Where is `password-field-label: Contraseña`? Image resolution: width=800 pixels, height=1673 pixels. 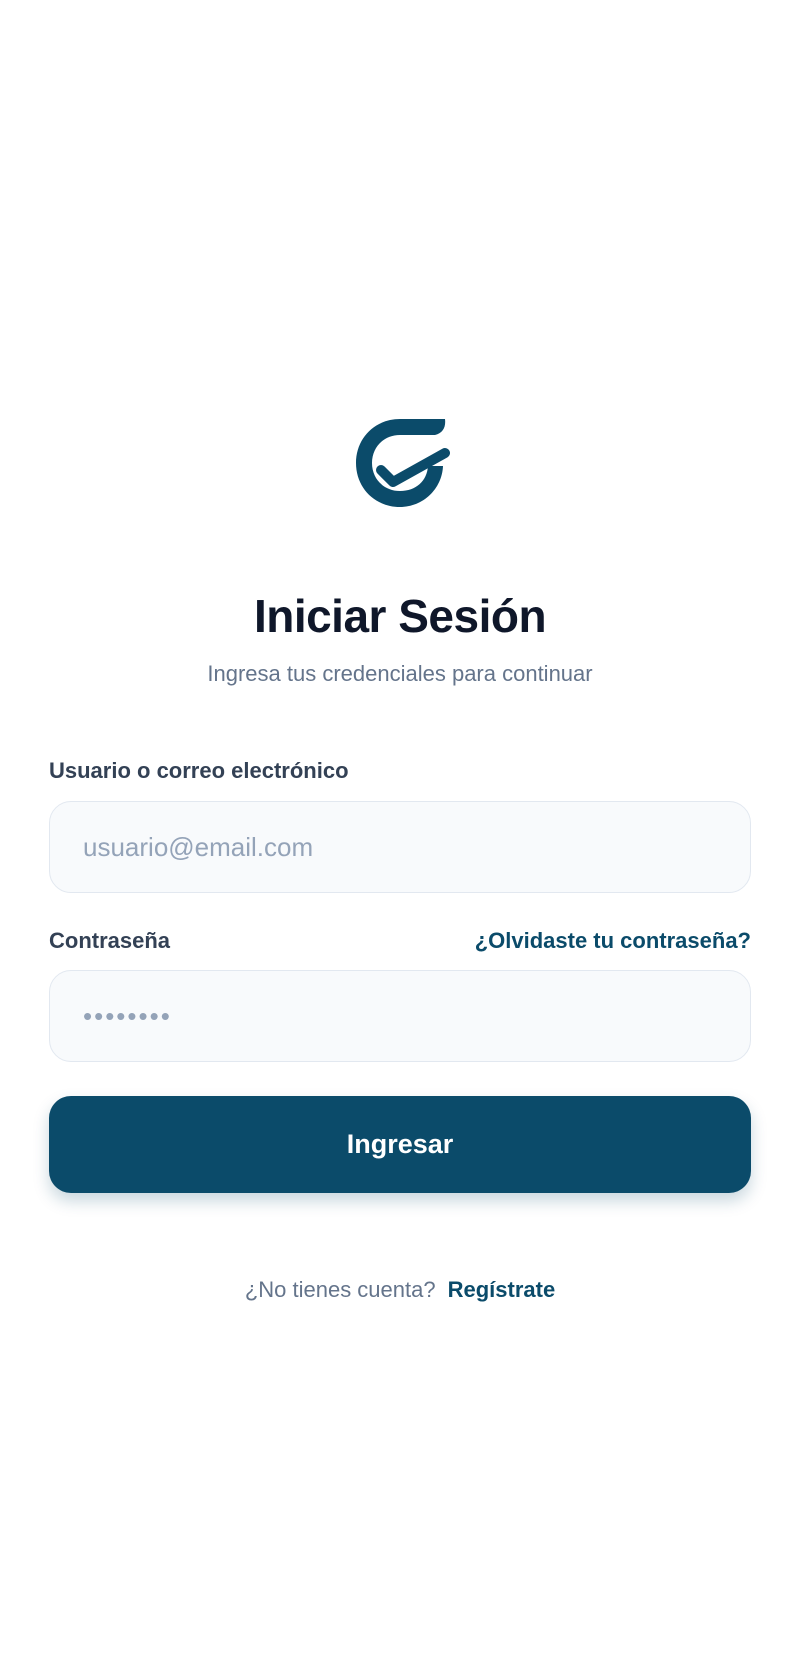
password-field-label: Contraseña is located at coordinates (110, 940).